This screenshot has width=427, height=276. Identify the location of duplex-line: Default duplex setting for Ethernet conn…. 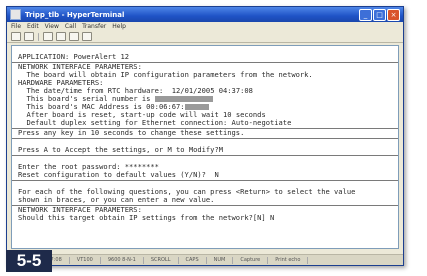
(205, 123).